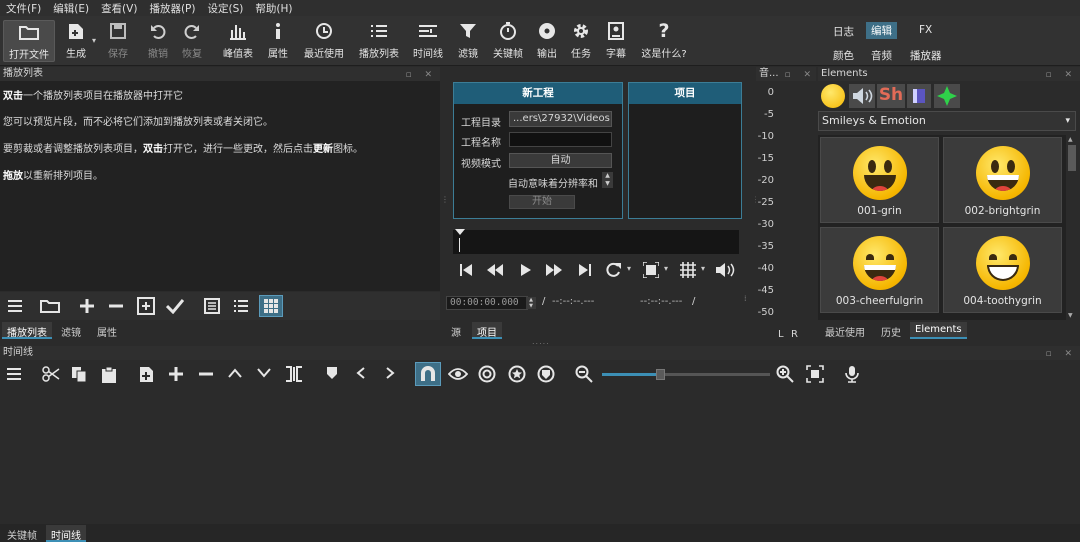 This screenshot has width=1080, height=542. I want to click on snap-magnet-icon, so click(428, 374).